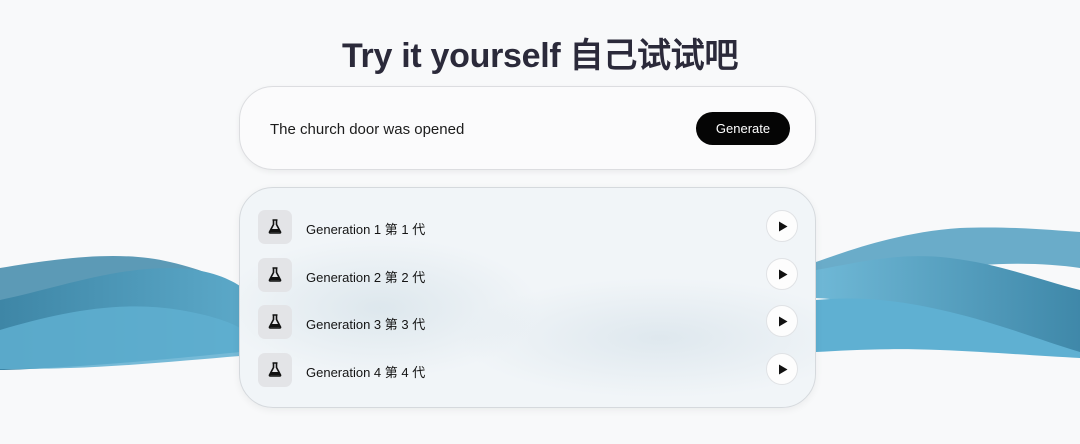  I want to click on generate-button: Generate, so click(743, 128).